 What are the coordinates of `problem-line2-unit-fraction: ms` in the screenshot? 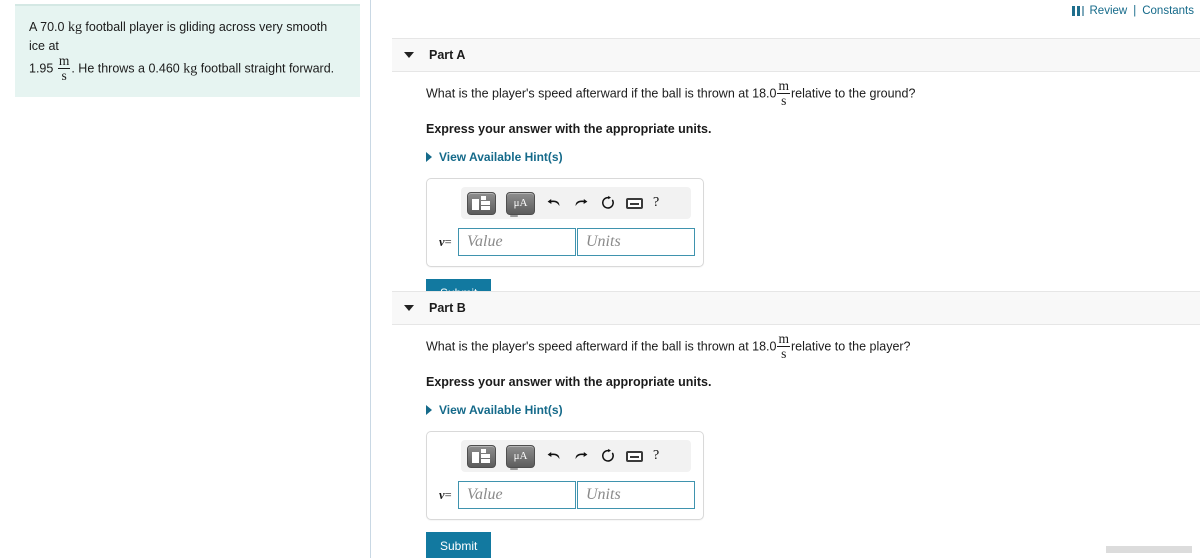 It's located at (64, 68).